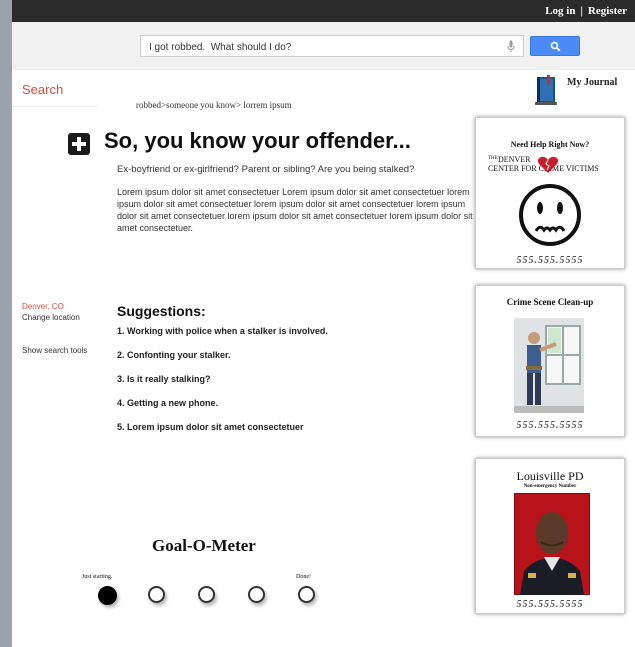  I want to click on divider, so click(55, 106).